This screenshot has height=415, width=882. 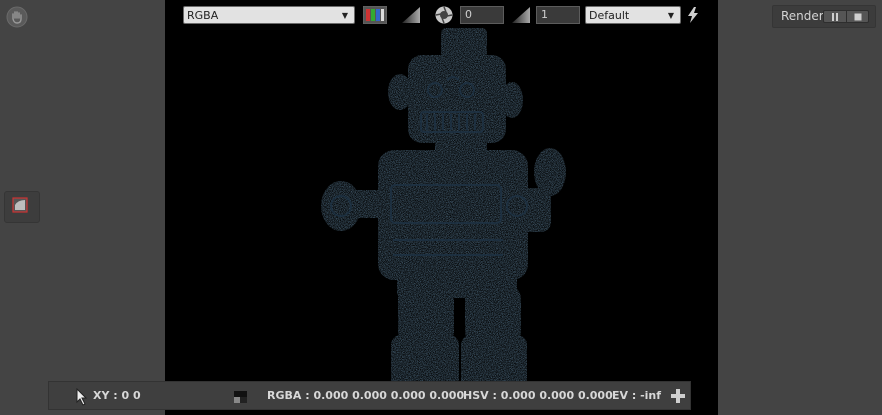 I want to click on render-label: Render, so click(x=802, y=16).